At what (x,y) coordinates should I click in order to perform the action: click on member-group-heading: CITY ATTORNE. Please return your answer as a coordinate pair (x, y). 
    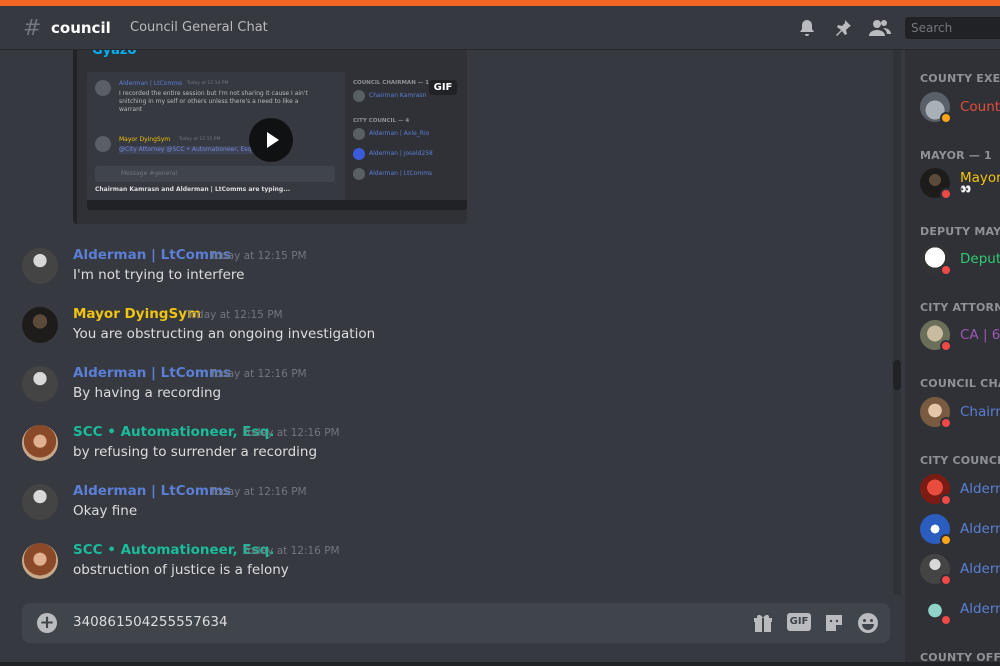
    Looking at the image, I should click on (960, 307).